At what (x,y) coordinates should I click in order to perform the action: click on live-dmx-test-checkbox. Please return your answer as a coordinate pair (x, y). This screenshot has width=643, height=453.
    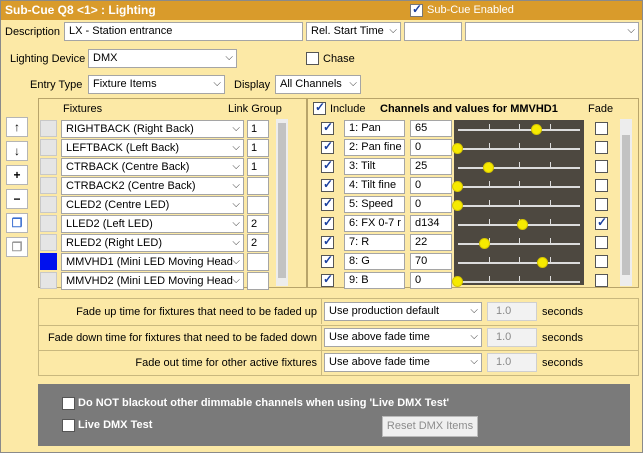
    Looking at the image, I should click on (68, 425).